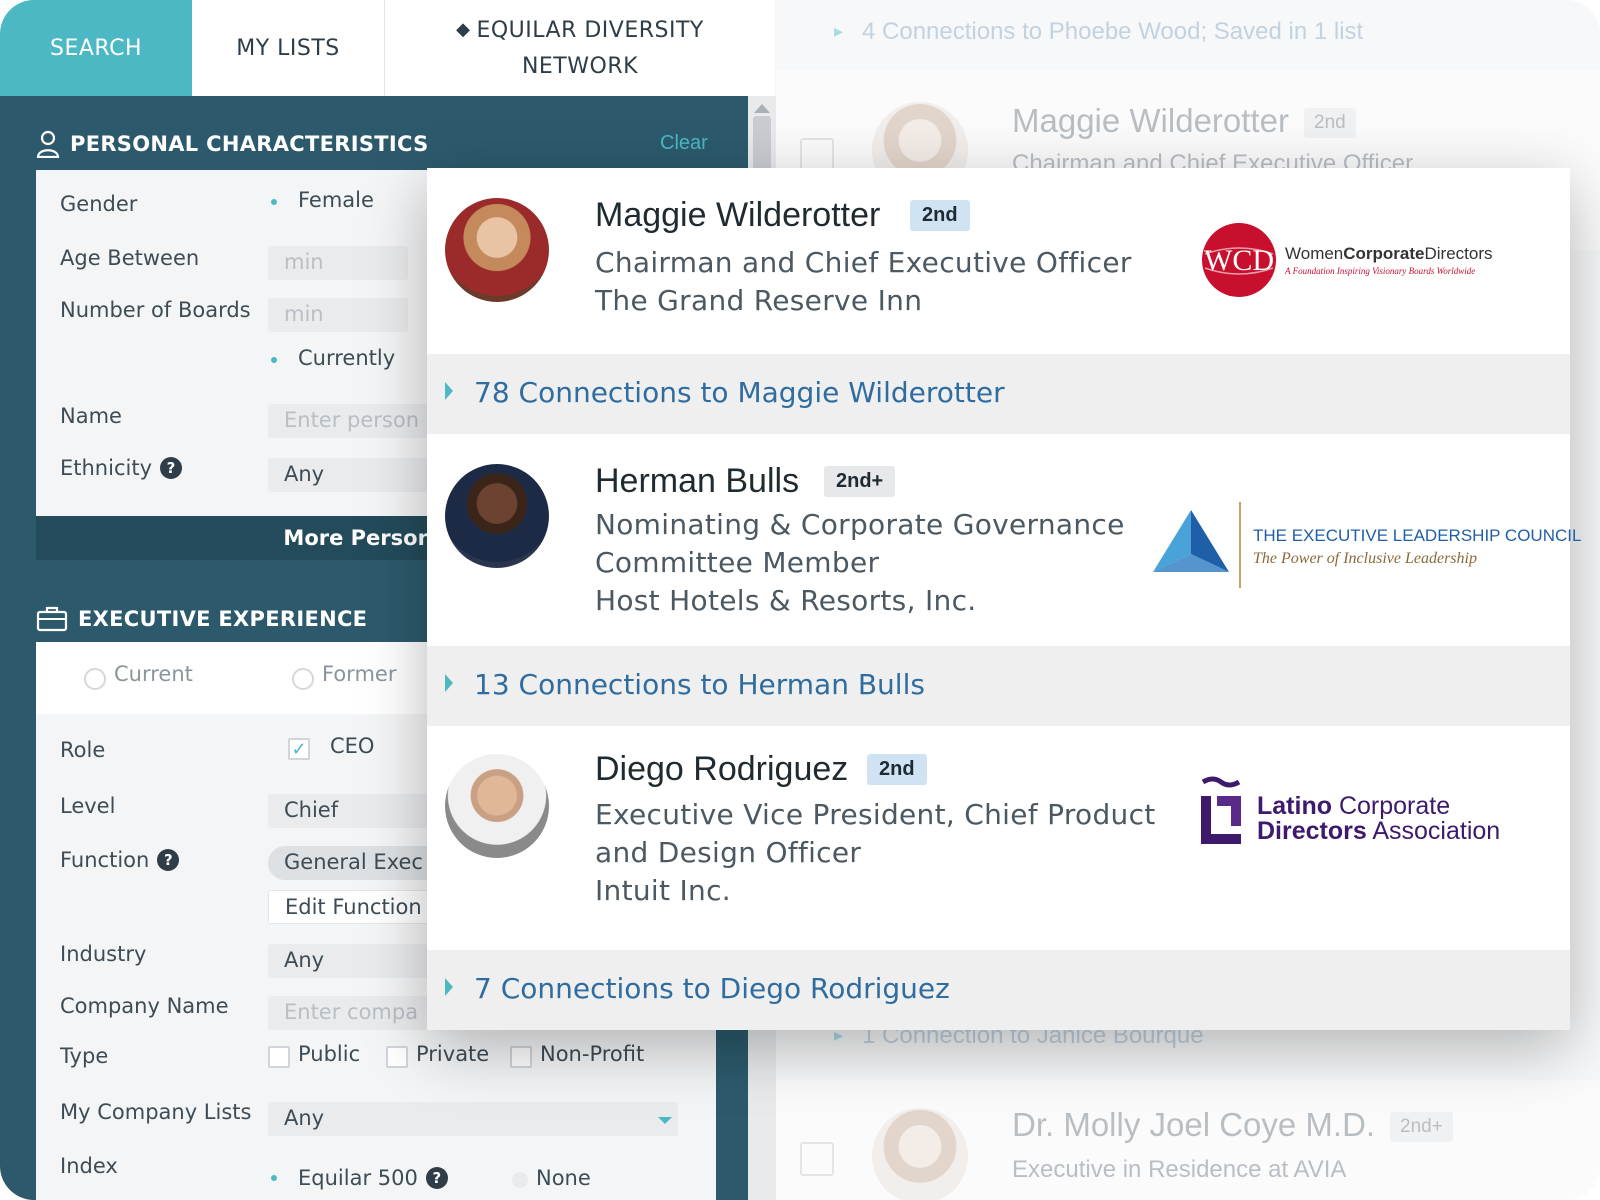 The image size is (1600, 1200). What do you see at coordinates (153, 674) in the screenshot?
I see `current-label: Current` at bounding box center [153, 674].